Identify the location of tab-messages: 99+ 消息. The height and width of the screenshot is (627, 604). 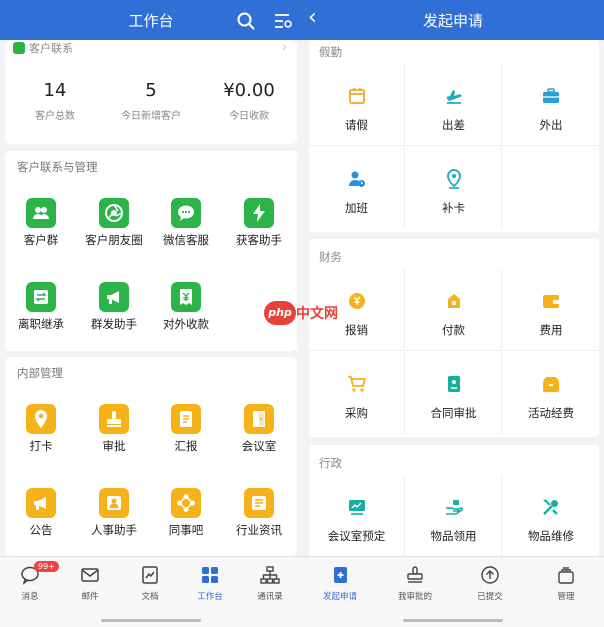
(30, 581).